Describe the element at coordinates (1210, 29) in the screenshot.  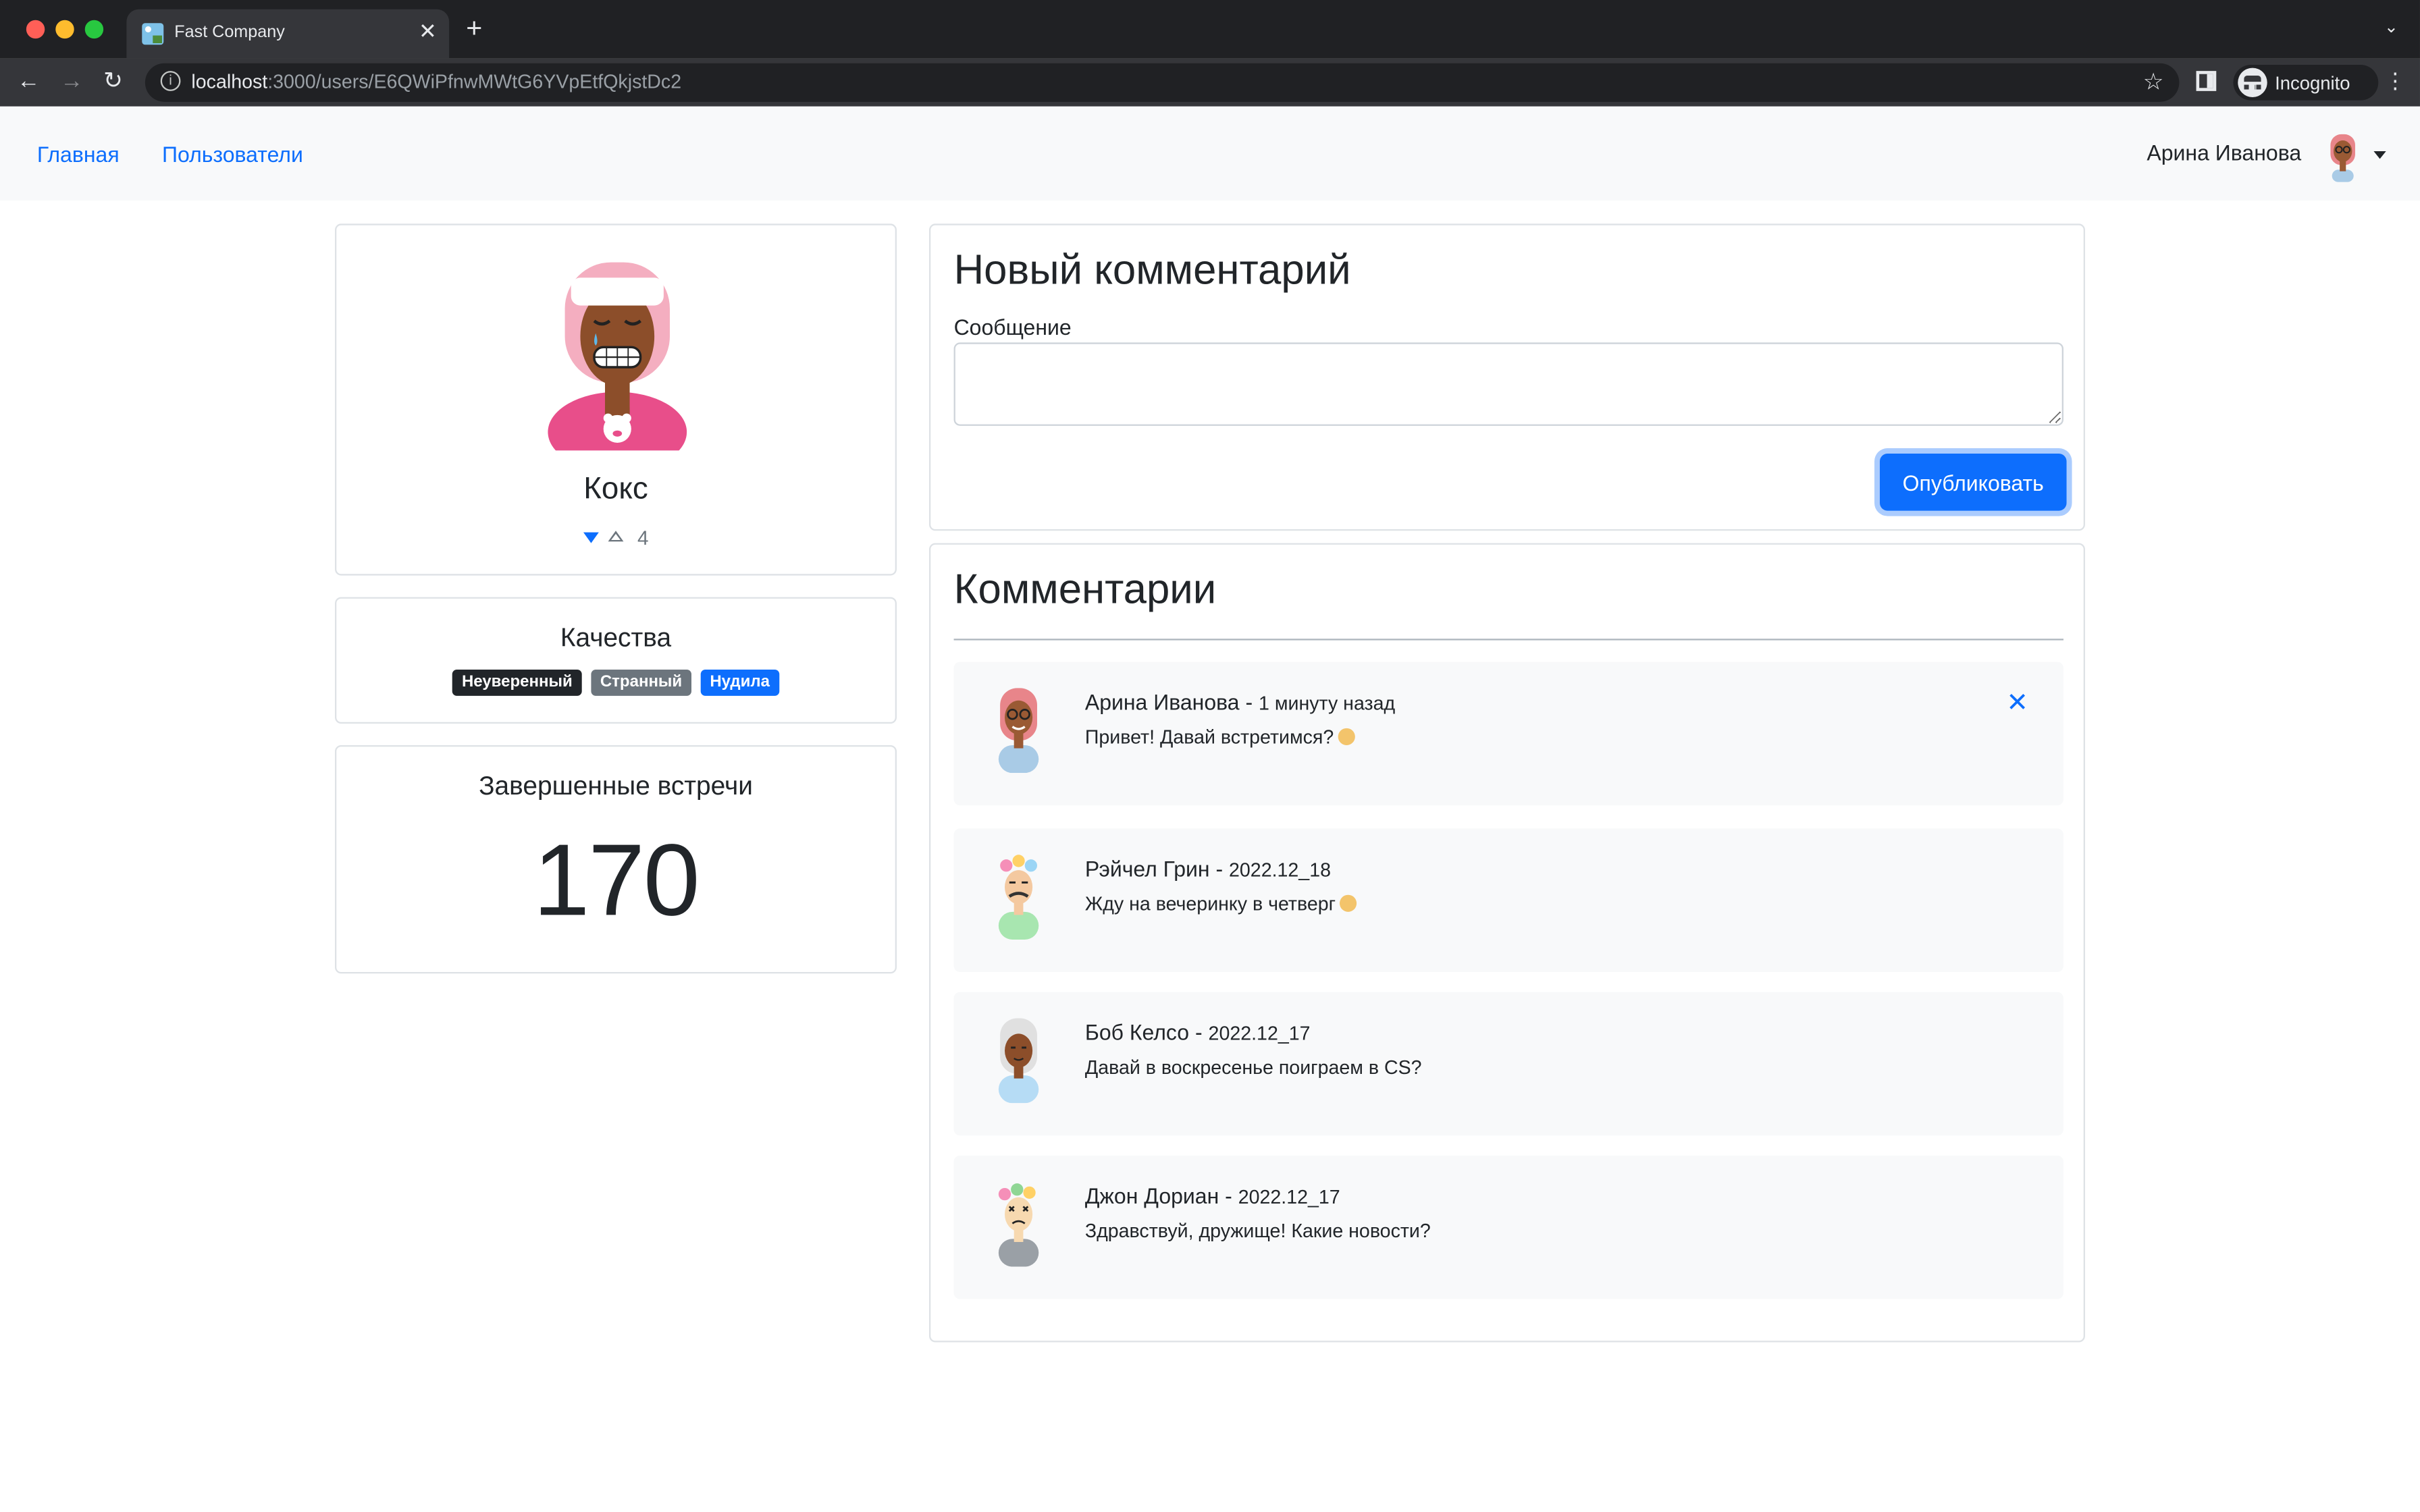
I see `browser-tab-strip: Fast Company ✕ + ⌄` at that location.